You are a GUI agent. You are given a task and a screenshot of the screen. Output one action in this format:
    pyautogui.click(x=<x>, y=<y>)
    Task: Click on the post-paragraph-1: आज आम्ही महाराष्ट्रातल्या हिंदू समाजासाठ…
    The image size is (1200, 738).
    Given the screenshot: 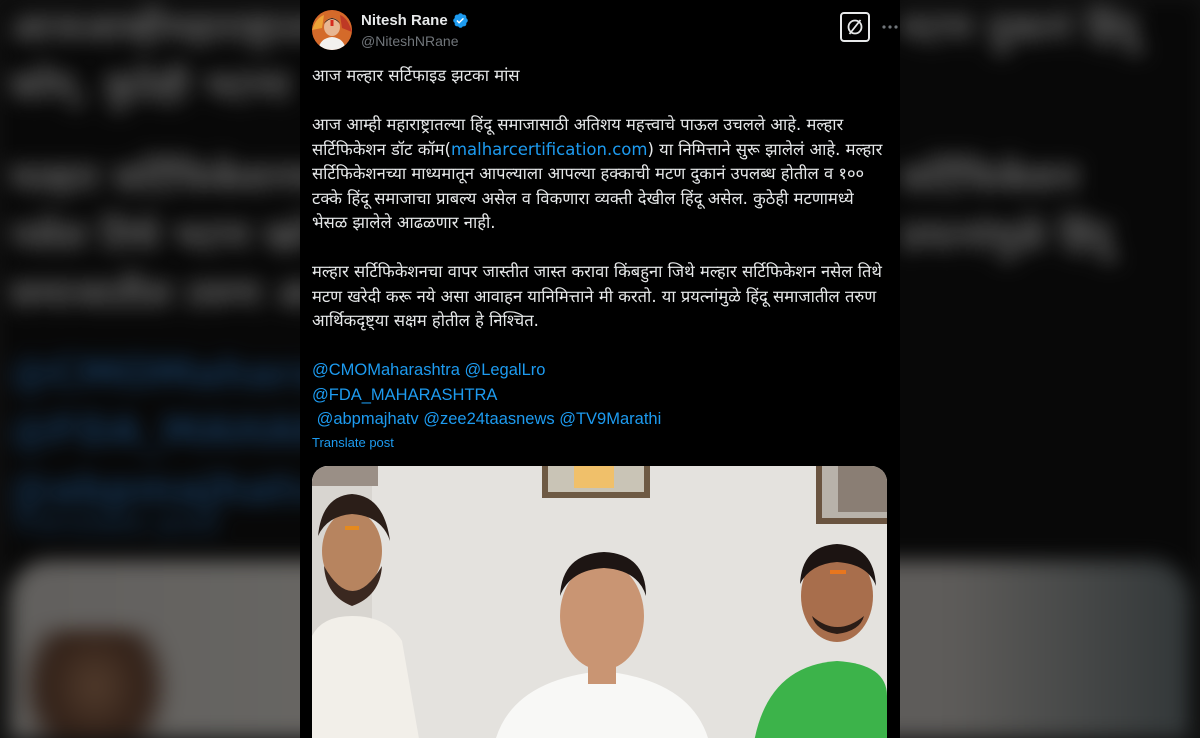 What is the action you would take?
    pyautogui.click(x=601, y=174)
    